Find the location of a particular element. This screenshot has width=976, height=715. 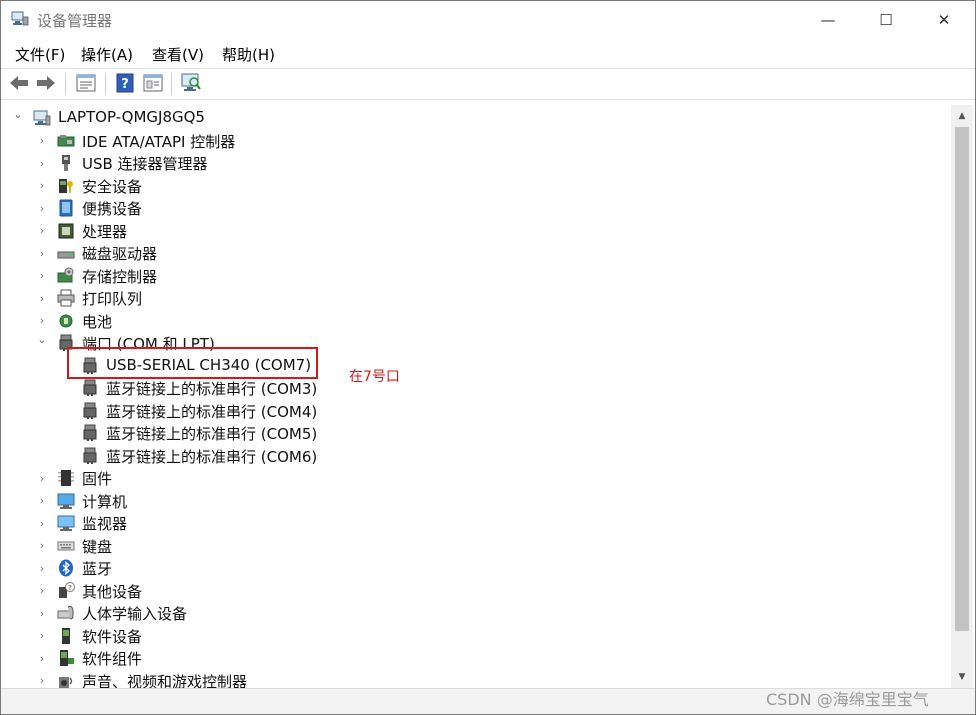

tree-item-label: IDE ATA/ATAPI 控制器 is located at coordinates (159, 141).